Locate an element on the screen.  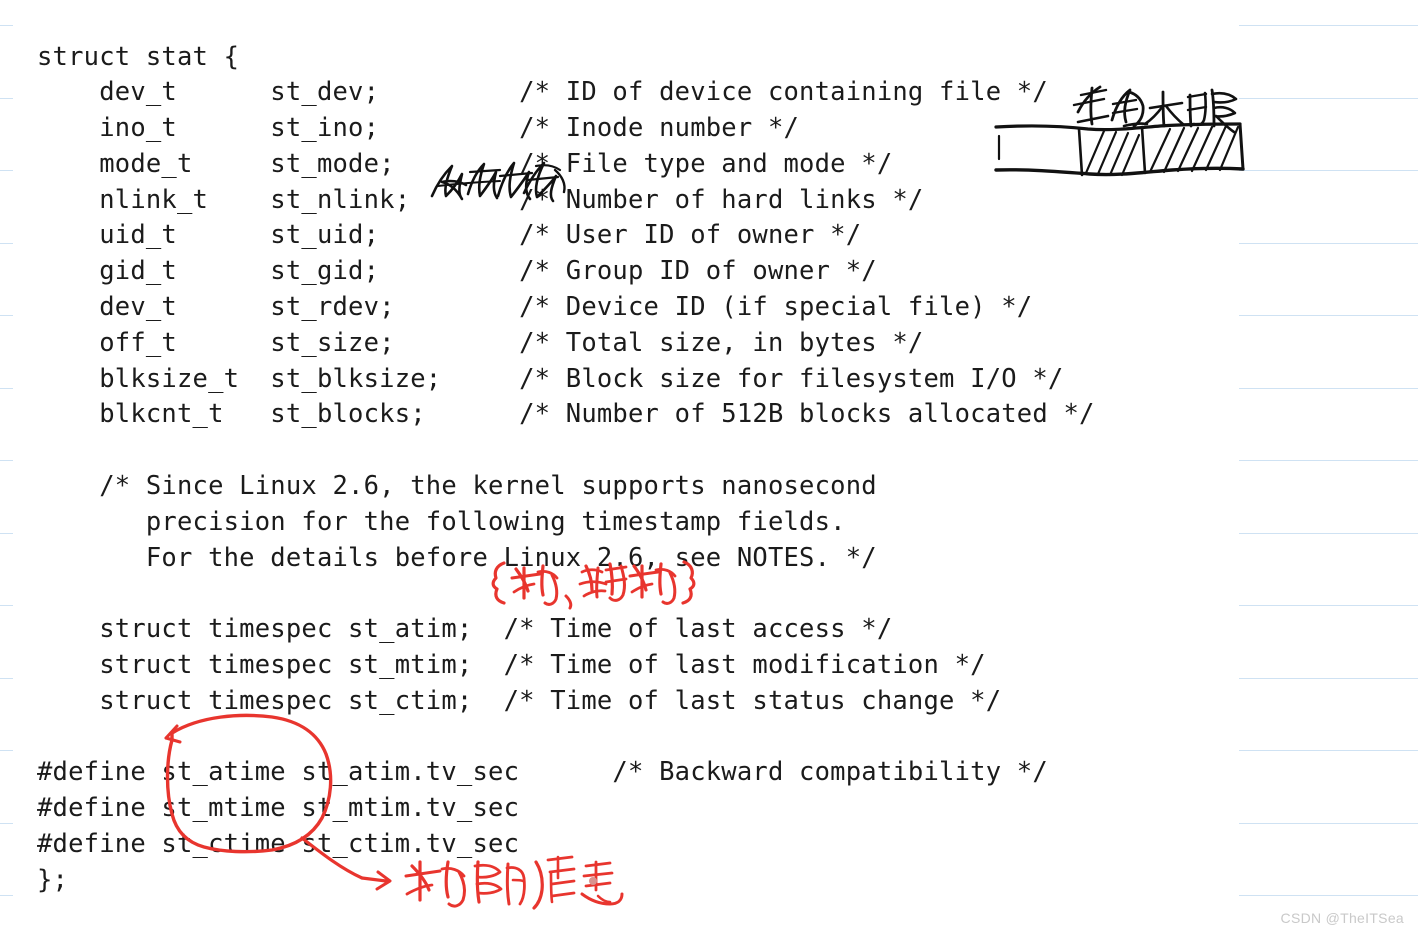
annotation-label-permission is located at coordinates (1190, 111).